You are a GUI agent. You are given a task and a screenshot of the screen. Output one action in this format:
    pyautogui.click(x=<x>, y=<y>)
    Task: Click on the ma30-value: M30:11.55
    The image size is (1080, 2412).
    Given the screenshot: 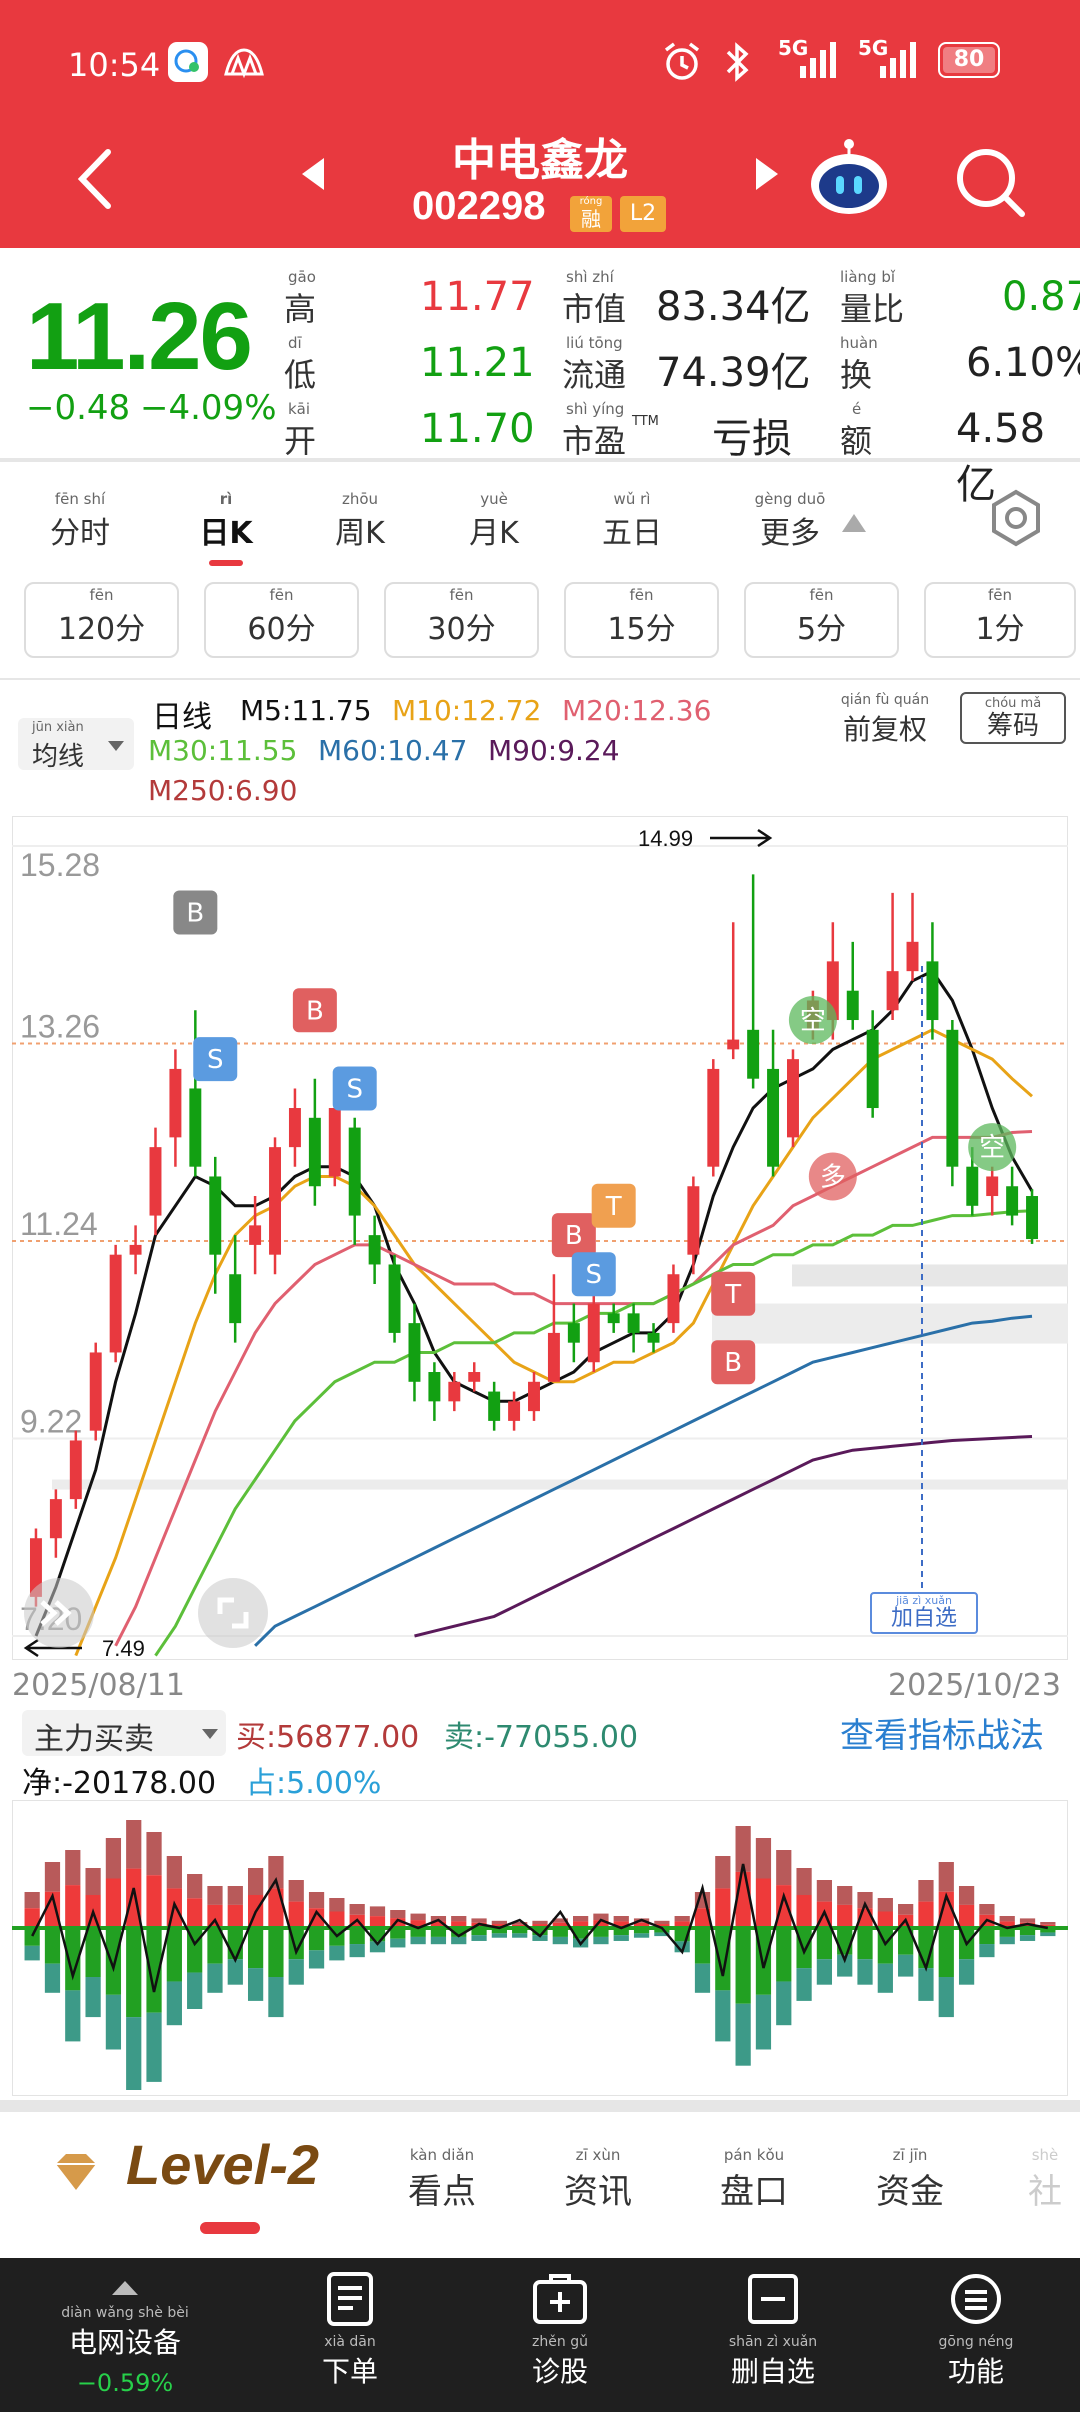 What is the action you would take?
    pyautogui.click(x=223, y=750)
    